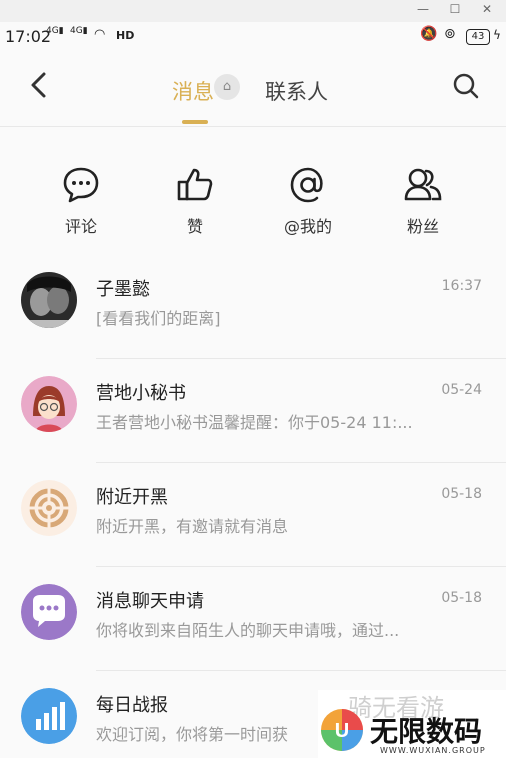 The width and height of the screenshot is (506, 758). What do you see at coordinates (478, 37) in the screenshot?
I see `battery-icon: 43` at bounding box center [478, 37].